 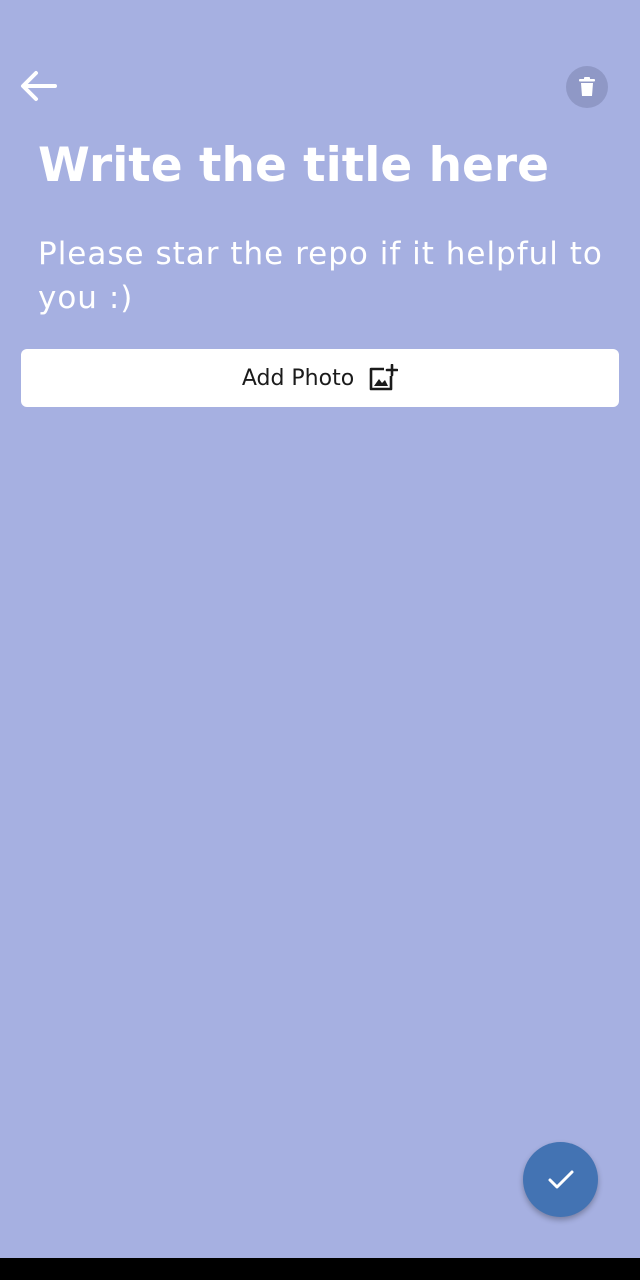 I want to click on save-fab-button, so click(x=560, y=1179).